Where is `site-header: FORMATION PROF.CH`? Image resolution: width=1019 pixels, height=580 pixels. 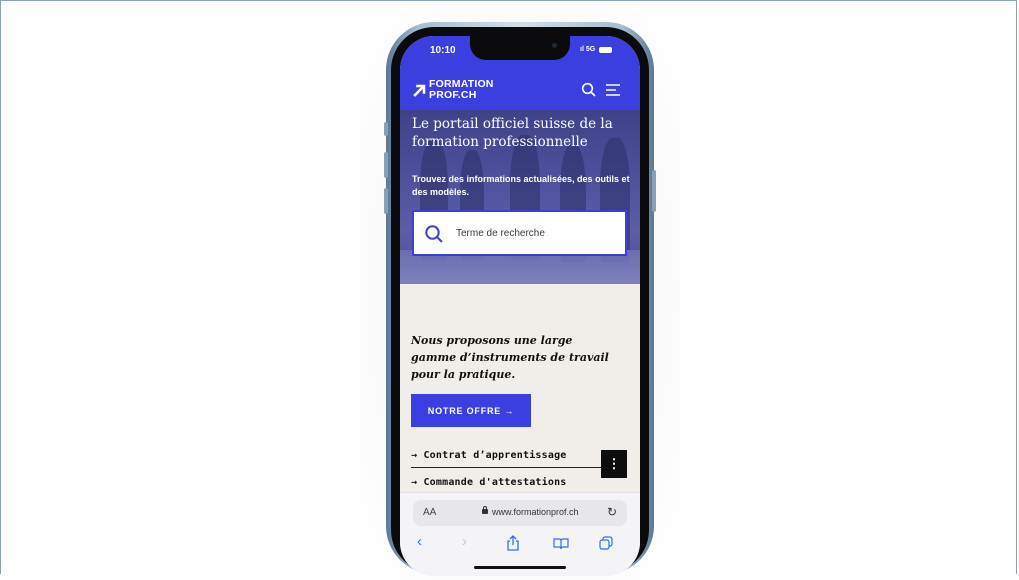 site-header: FORMATION PROF.CH is located at coordinates (520, 91).